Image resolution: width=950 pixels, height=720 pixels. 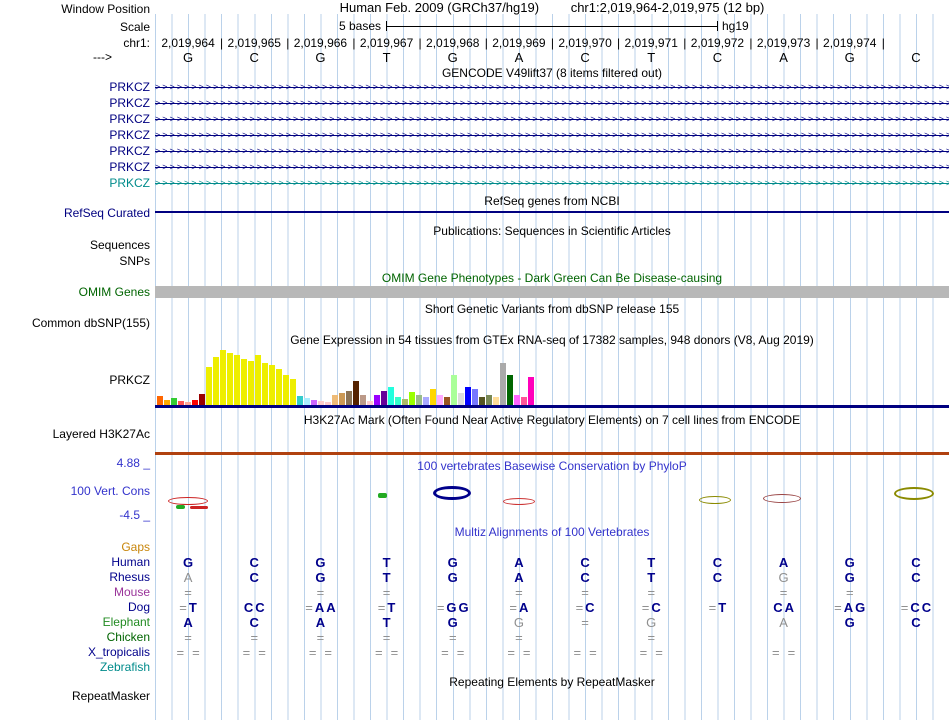 What do you see at coordinates (75, 491) in the screenshot?
I see `phylop-track-label: 100 Vert. Cons` at bounding box center [75, 491].